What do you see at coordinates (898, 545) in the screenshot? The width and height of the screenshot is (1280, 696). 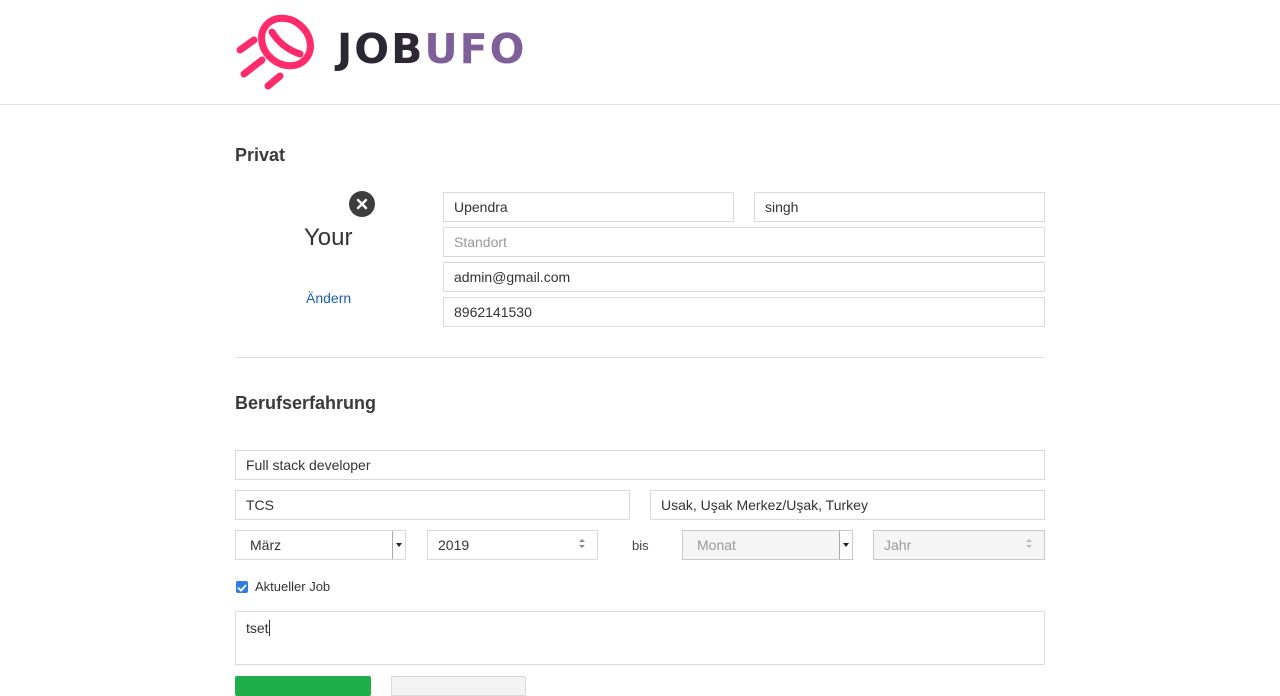 I see `end-year-placeholder: Jahr` at bounding box center [898, 545].